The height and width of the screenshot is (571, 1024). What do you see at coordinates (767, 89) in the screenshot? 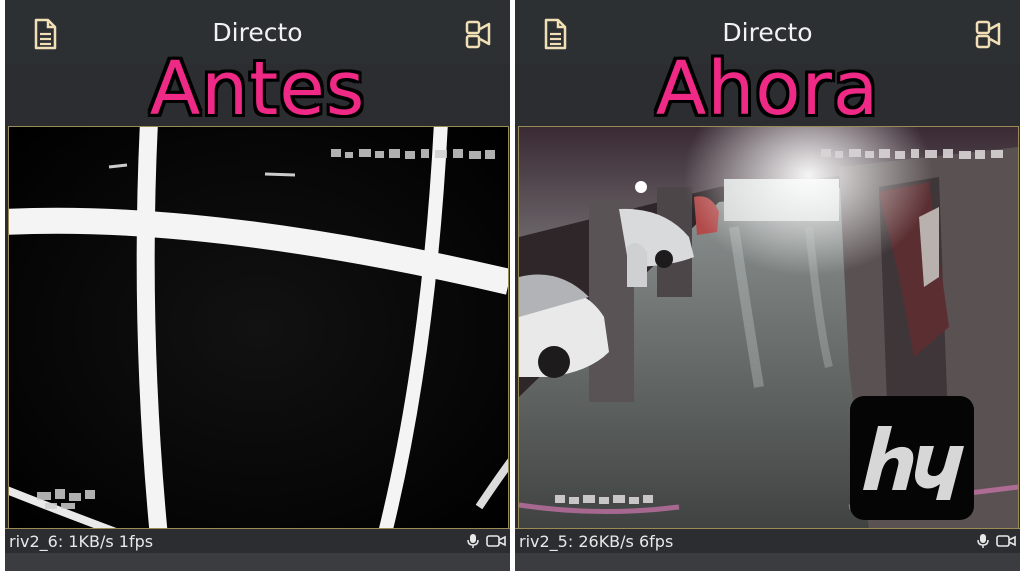
I see `overlay-label-after: Ahora` at bounding box center [767, 89].